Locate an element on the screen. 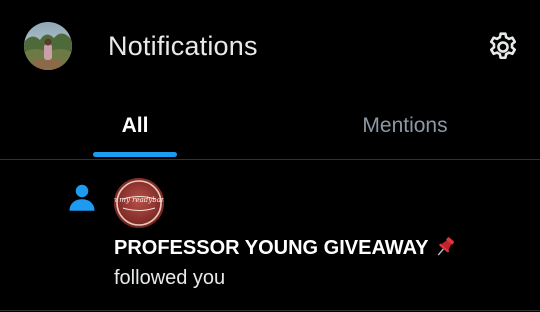 This screenshot has width=540, height=312. active-tab-indicator is located at coordinates (135, 154).